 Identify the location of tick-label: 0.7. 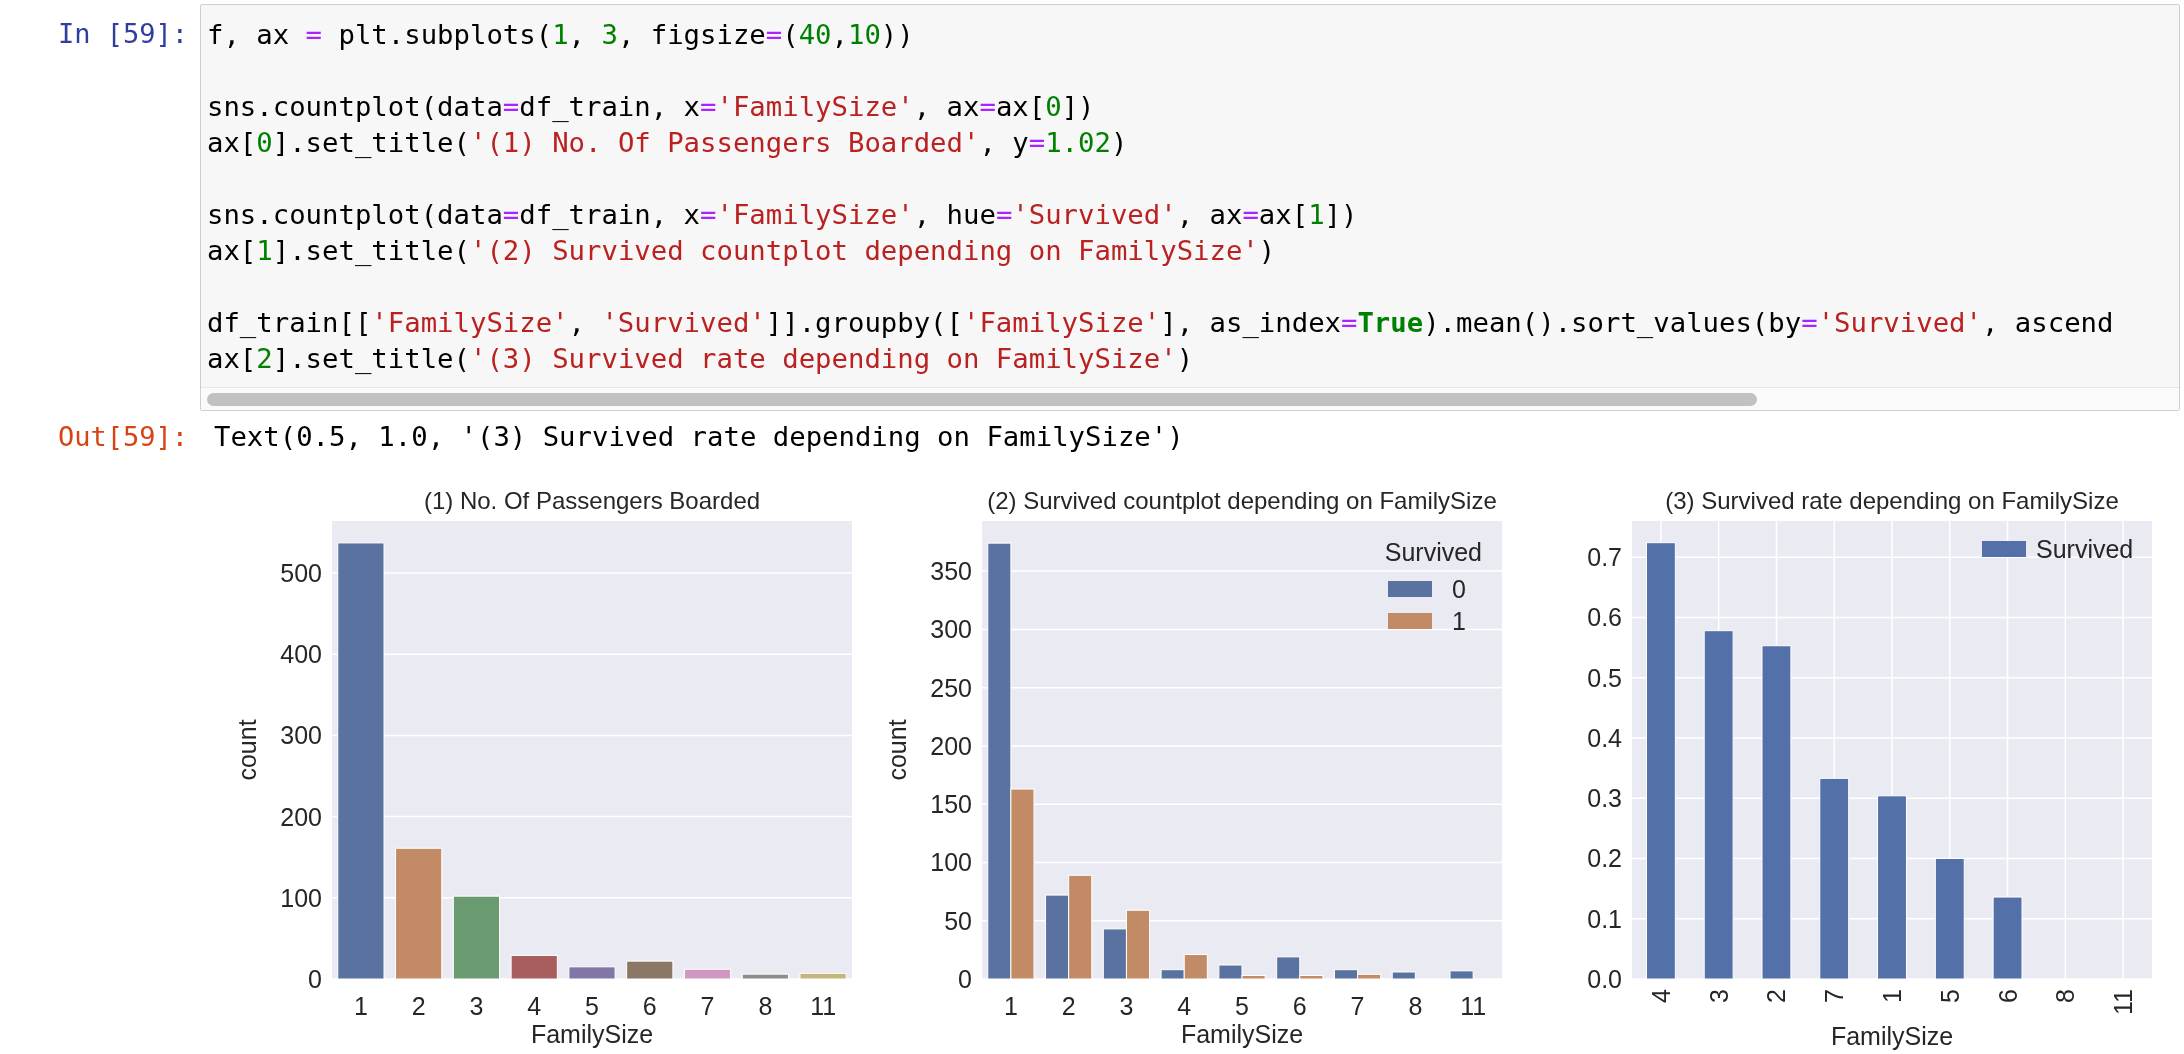
(1604, 557).